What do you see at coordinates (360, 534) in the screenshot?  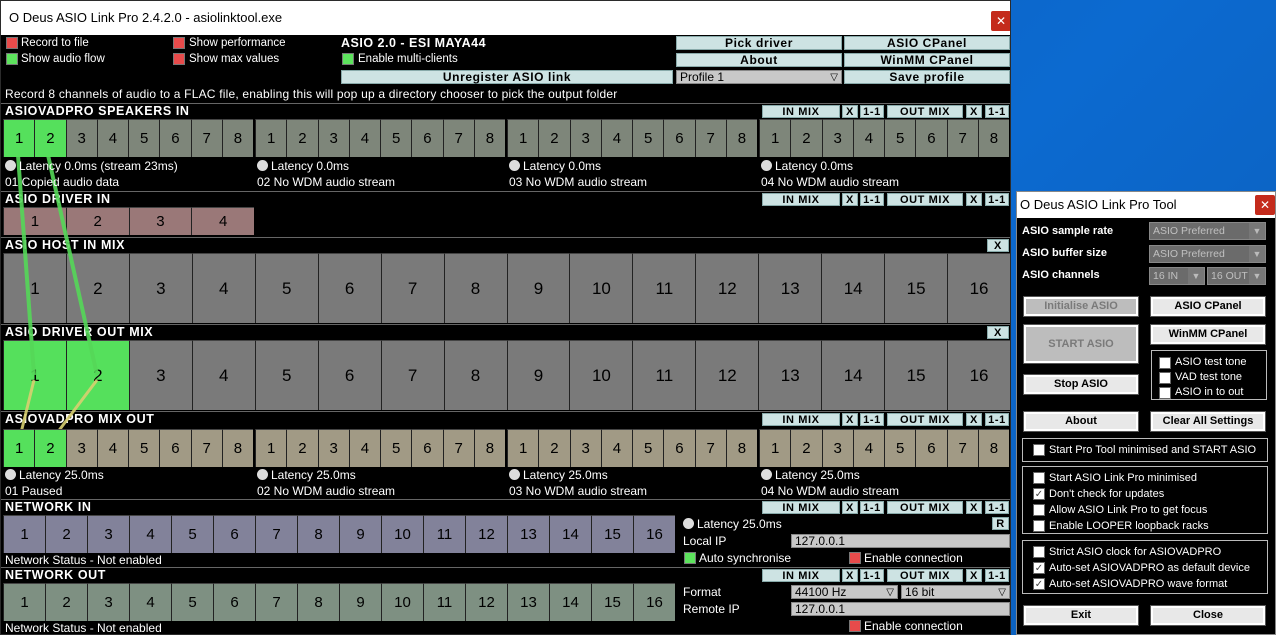 I see `network-in-channel: 9` at bounding box center [360, 534].